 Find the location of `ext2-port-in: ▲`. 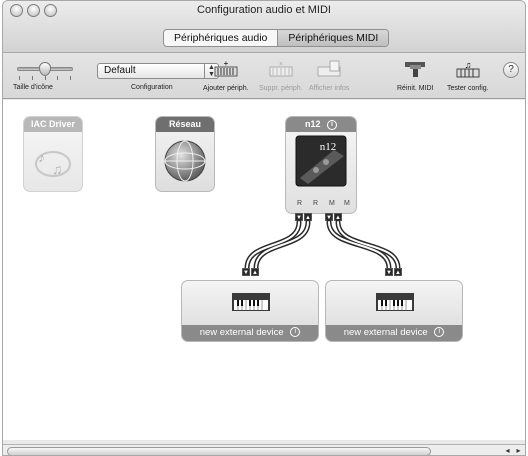

ext2-port-in: ▲ is located at coordinates (398, 272).